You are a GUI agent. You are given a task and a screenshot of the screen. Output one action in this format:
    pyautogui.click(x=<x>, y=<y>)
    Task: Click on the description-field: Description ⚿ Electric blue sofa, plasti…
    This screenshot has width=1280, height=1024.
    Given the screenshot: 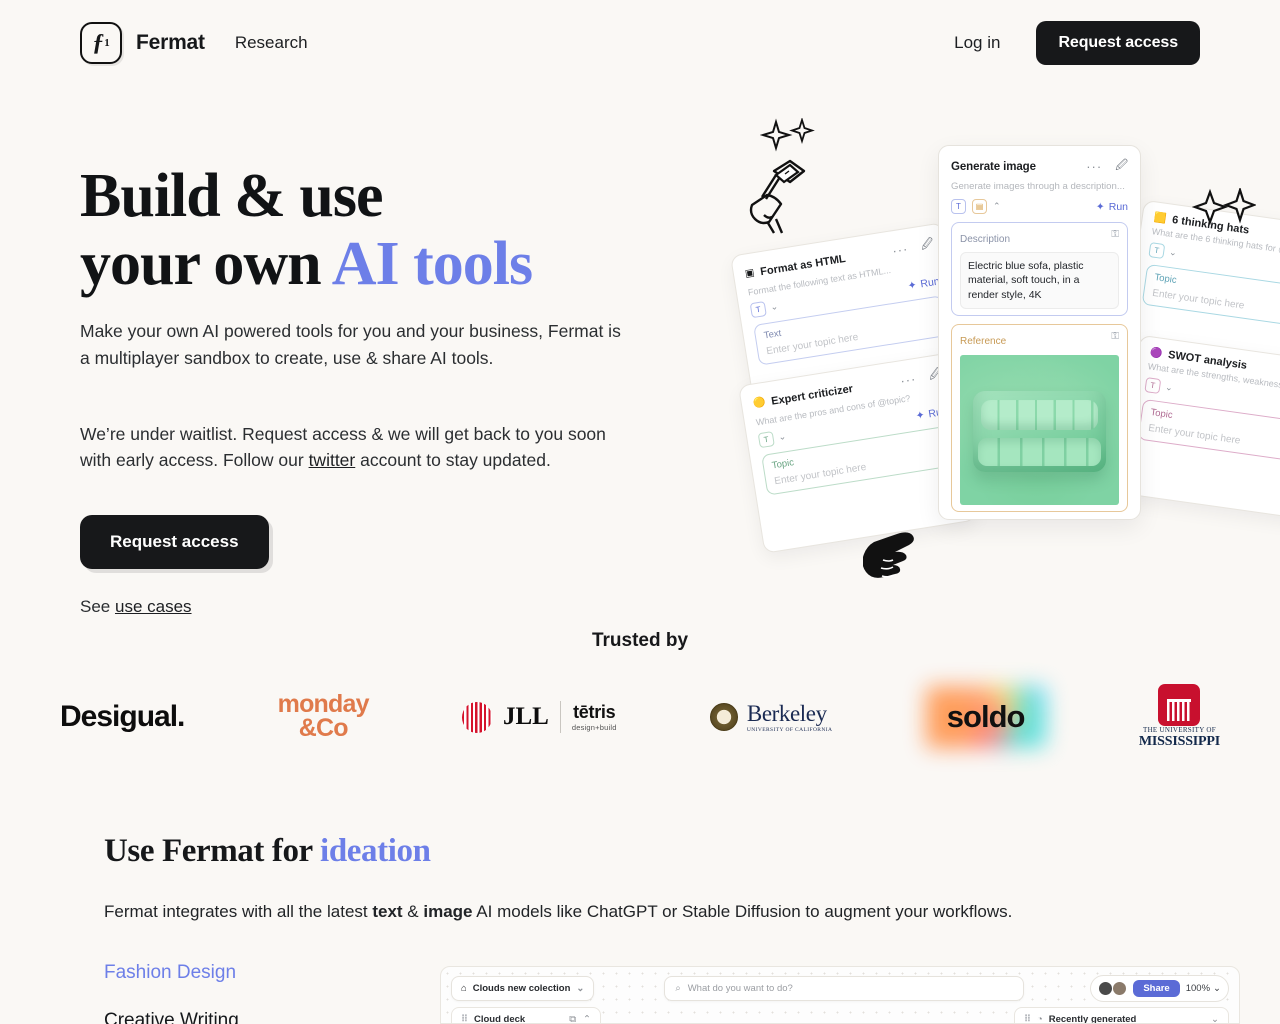 What is the action you would take?
    pyautogui.click(x=1039, y=269)
    